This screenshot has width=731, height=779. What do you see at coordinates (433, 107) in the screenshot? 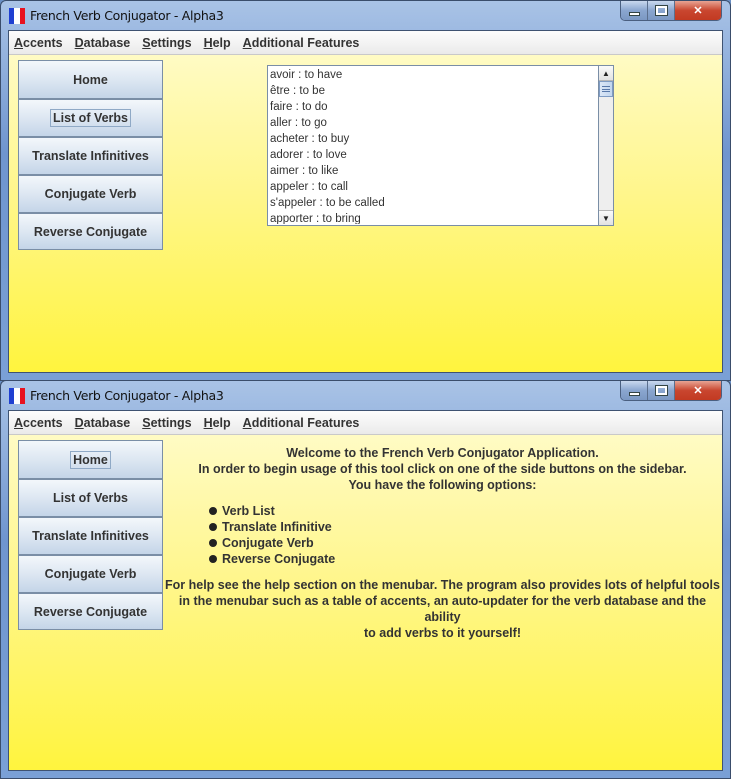
I see `verb-list-item: faire : to do` at bounding box center [433, 107].